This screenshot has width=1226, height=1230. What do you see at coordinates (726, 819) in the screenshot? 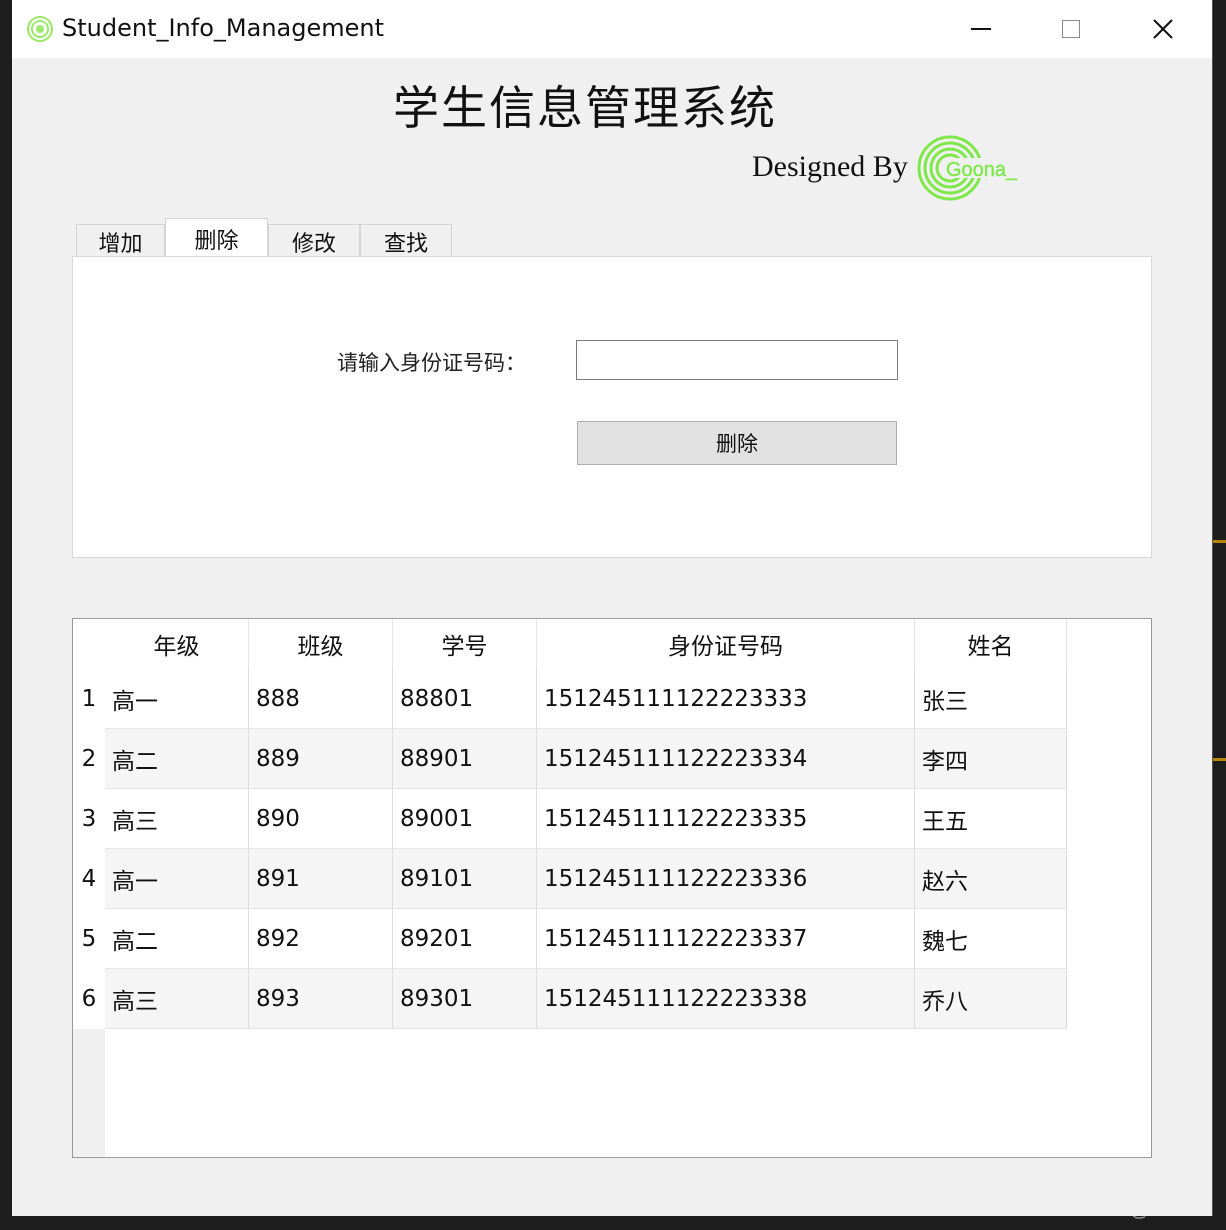
I see `table-cell-id-card: 151245111122223335` at bounding box center [726, 819].